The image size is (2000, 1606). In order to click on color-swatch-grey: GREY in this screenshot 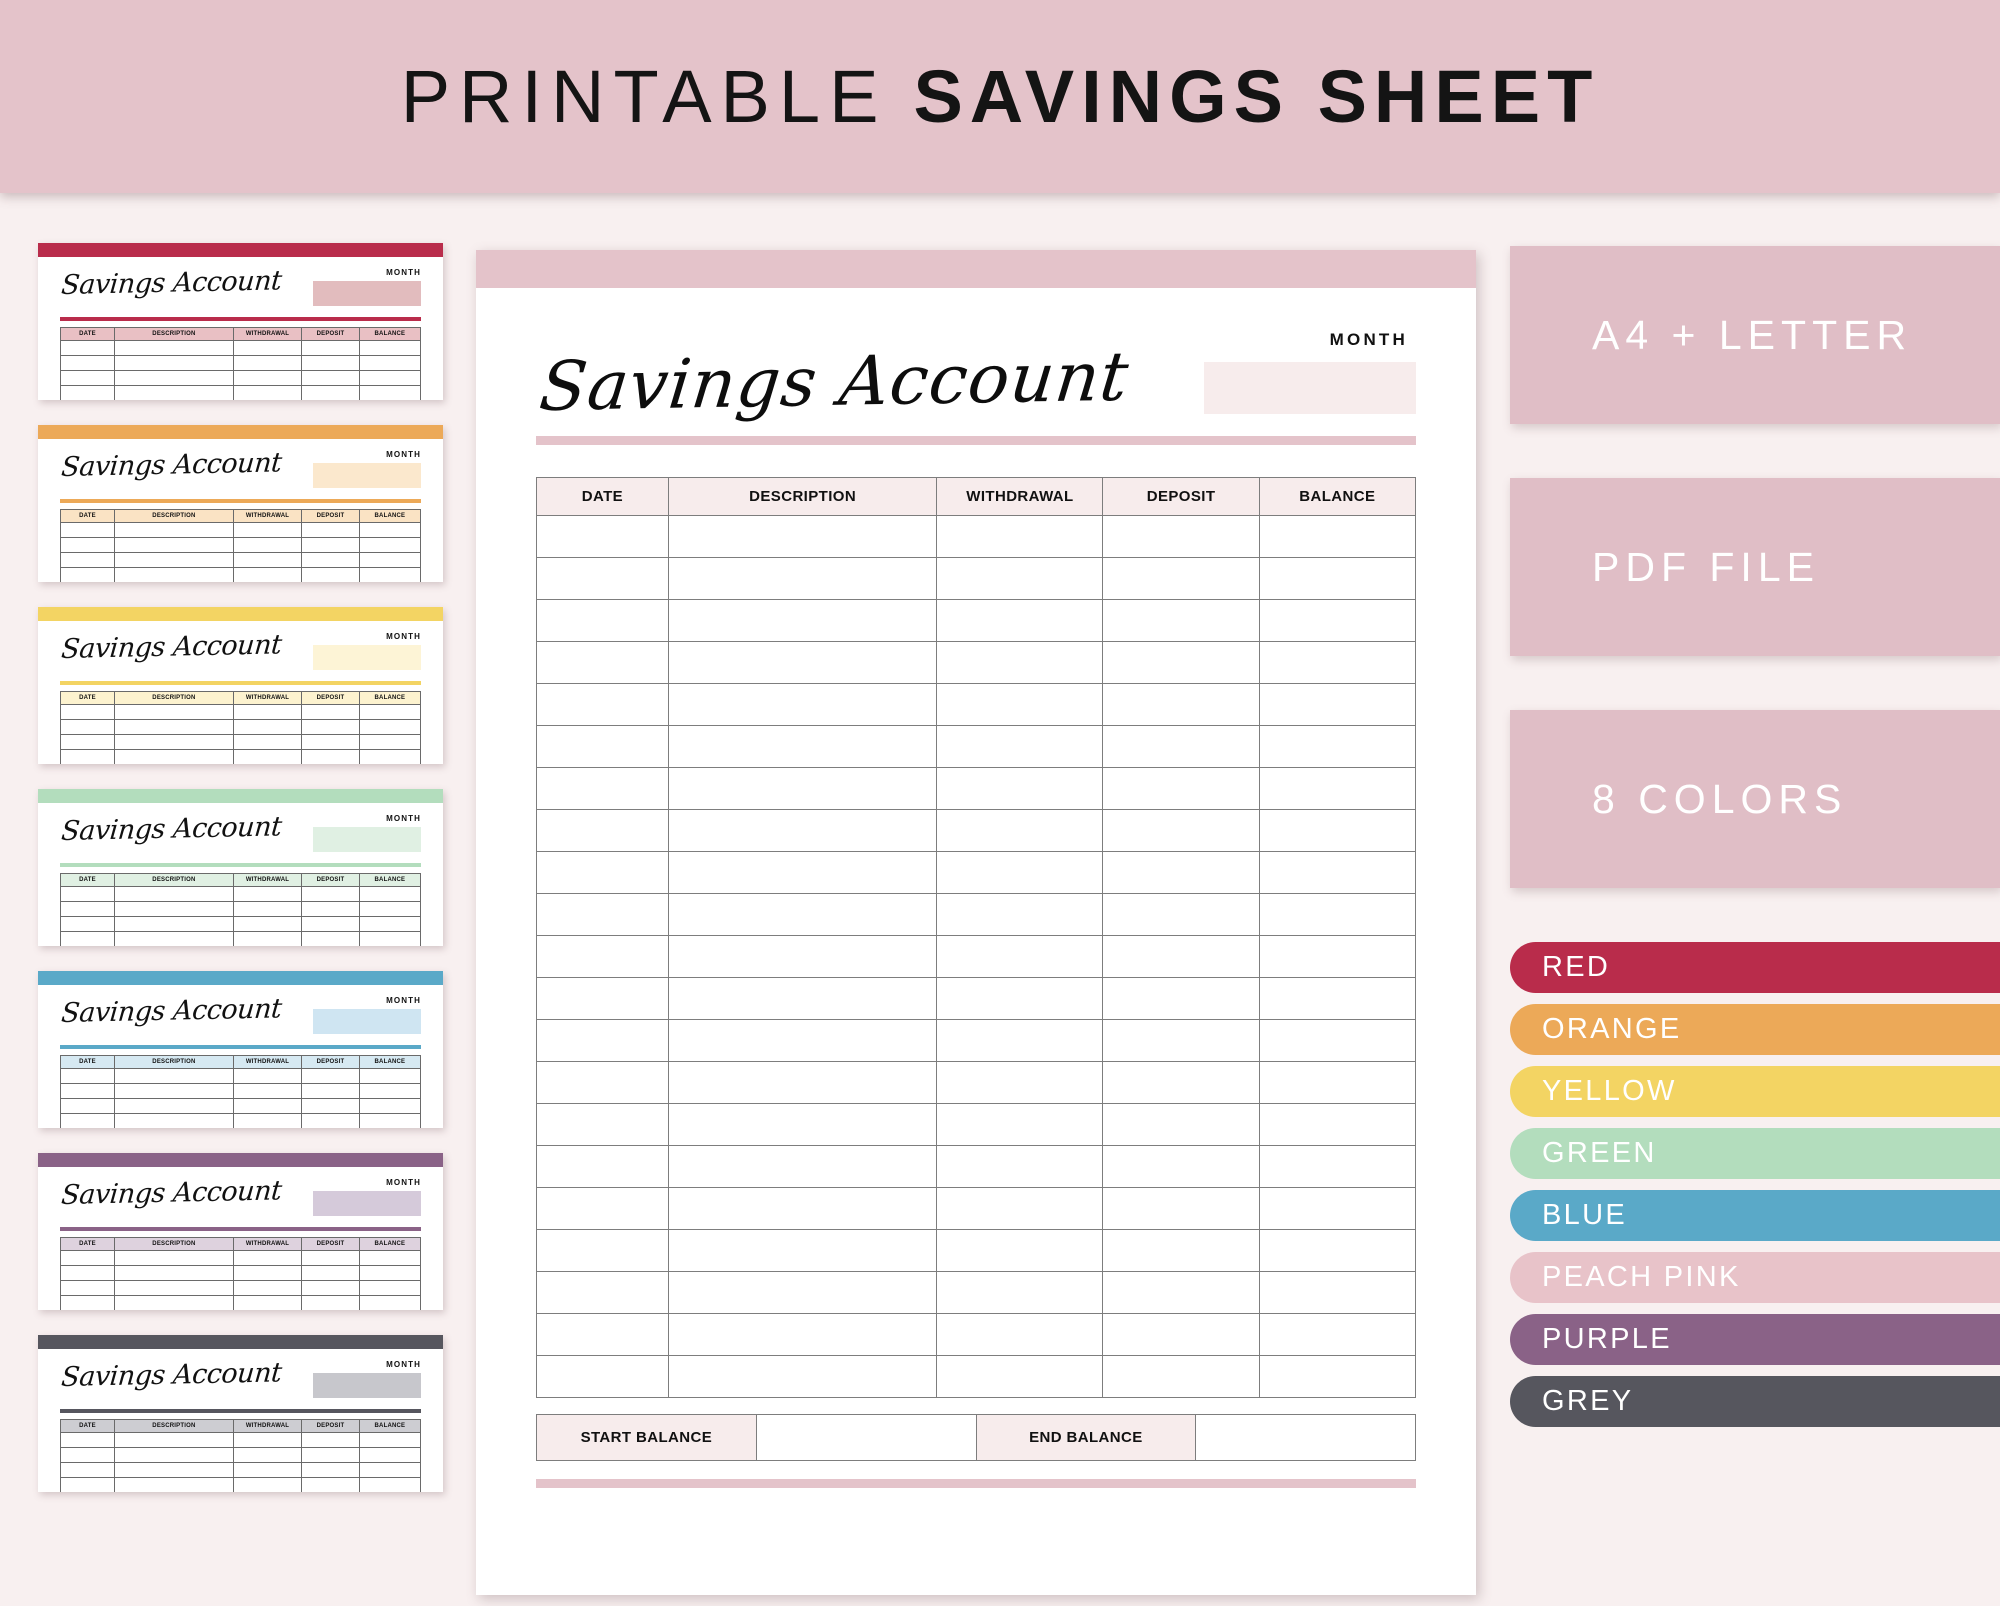, I will do `click(1755, 1401)`.